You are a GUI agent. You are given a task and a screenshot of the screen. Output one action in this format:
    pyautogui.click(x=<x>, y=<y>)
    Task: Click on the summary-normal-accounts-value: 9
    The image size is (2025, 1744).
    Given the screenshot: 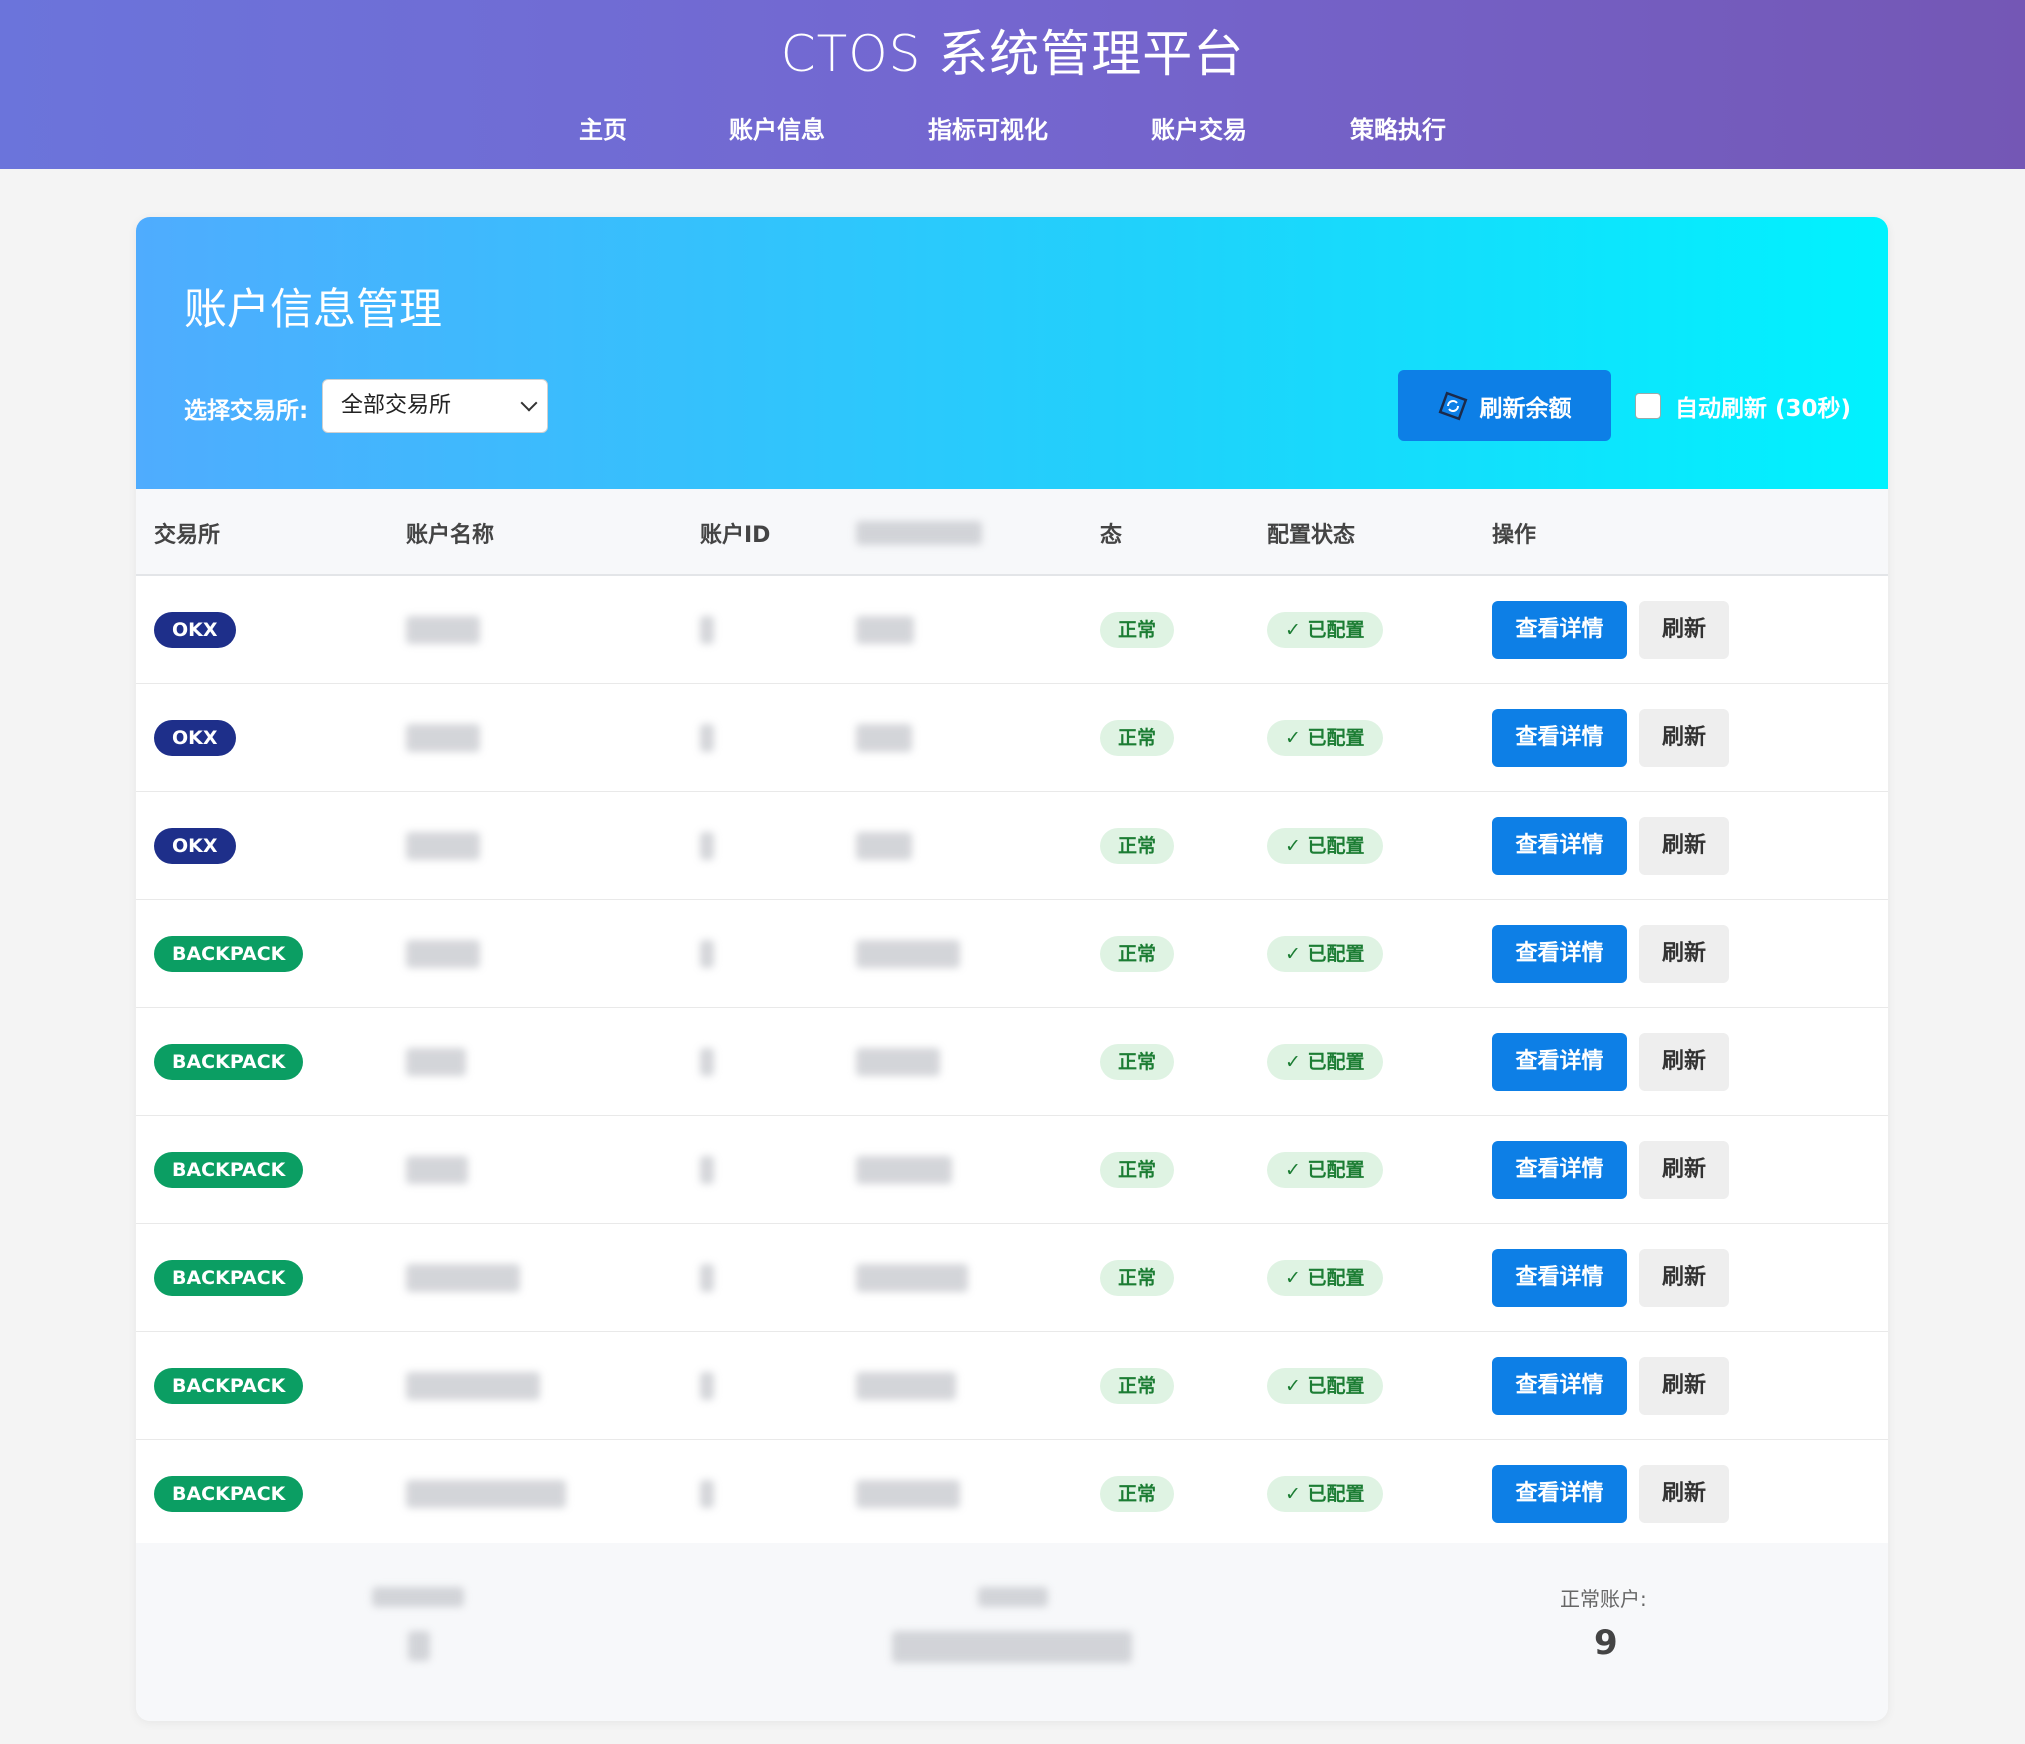 What is the action you would take?
    pyautogui.click(x=1606, y=1643)
    